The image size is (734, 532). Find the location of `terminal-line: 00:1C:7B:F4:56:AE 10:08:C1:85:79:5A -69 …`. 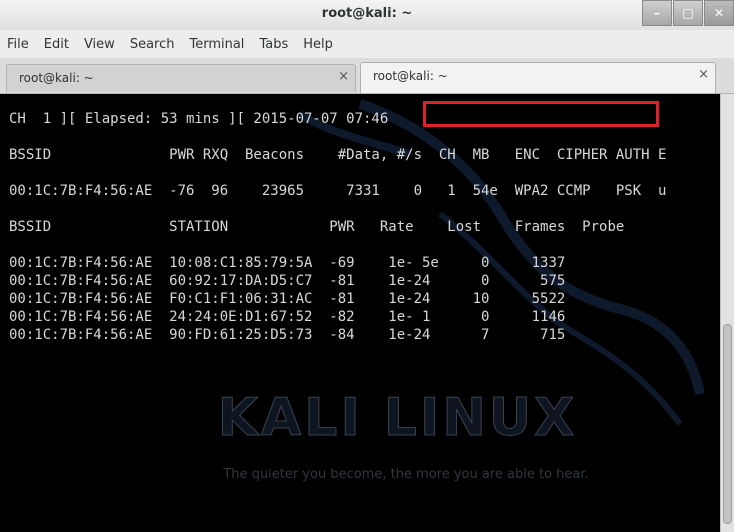

terminal-line: 00:1C:7B:F4:56:AE 10:08:C1:85:79:5A -69 … is located at coordinates (287, 263).